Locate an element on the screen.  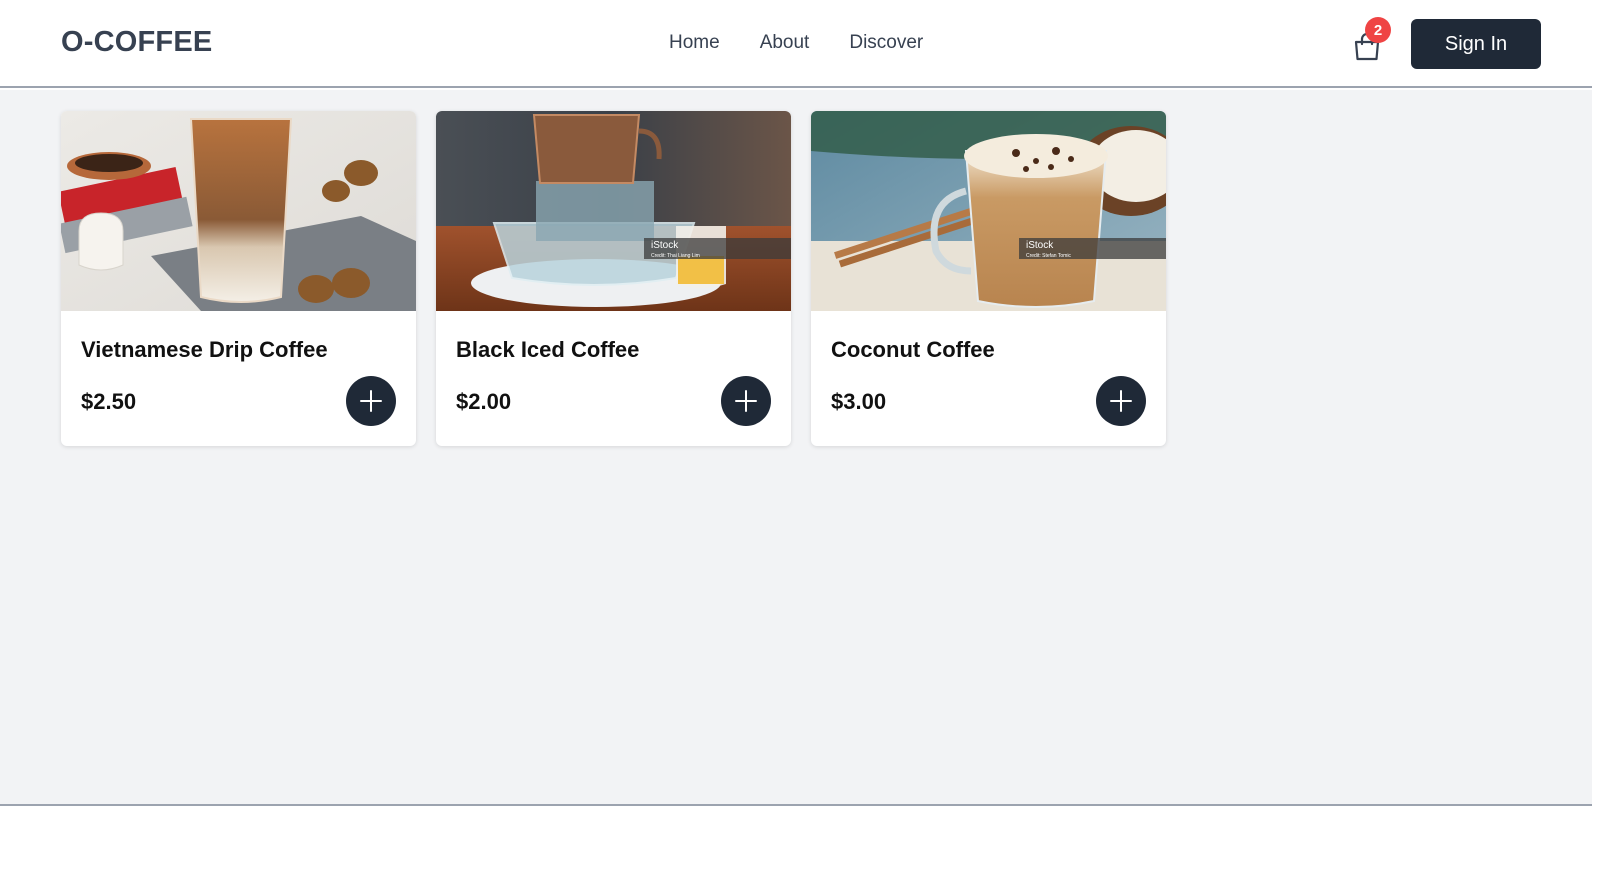
product-image-vietnamese-drip-coffee is located at coordinates (238, 211).